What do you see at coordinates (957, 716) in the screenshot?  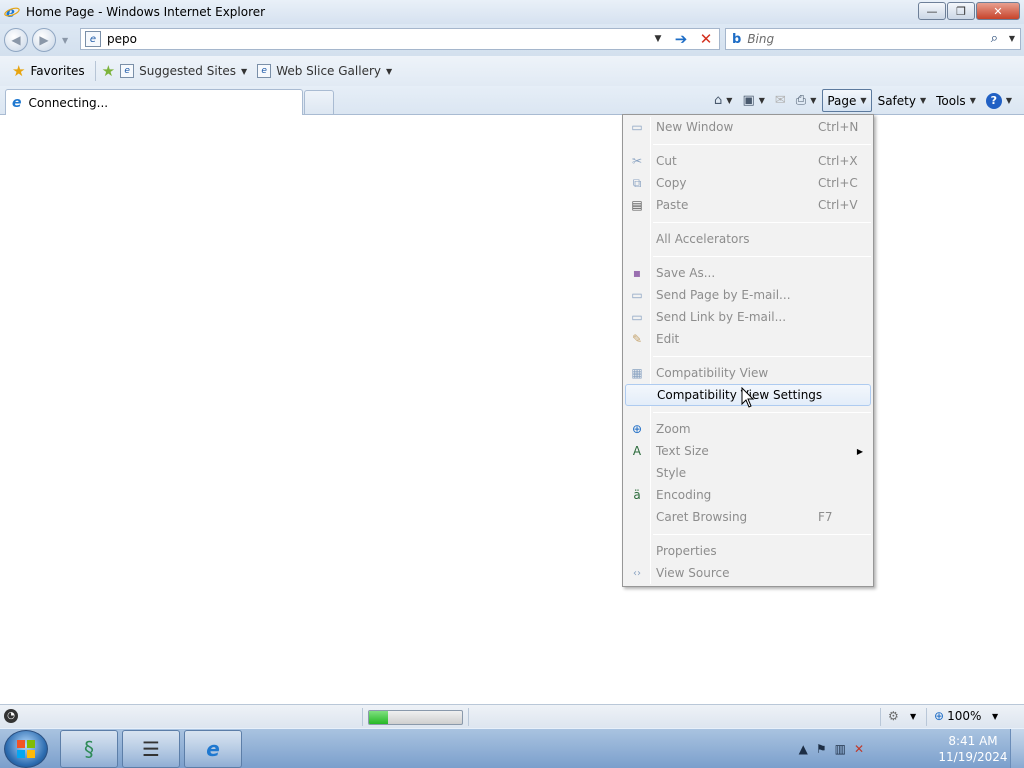 I see `zoom-control: ⊕ 100%` at bounding box center [957, 716].